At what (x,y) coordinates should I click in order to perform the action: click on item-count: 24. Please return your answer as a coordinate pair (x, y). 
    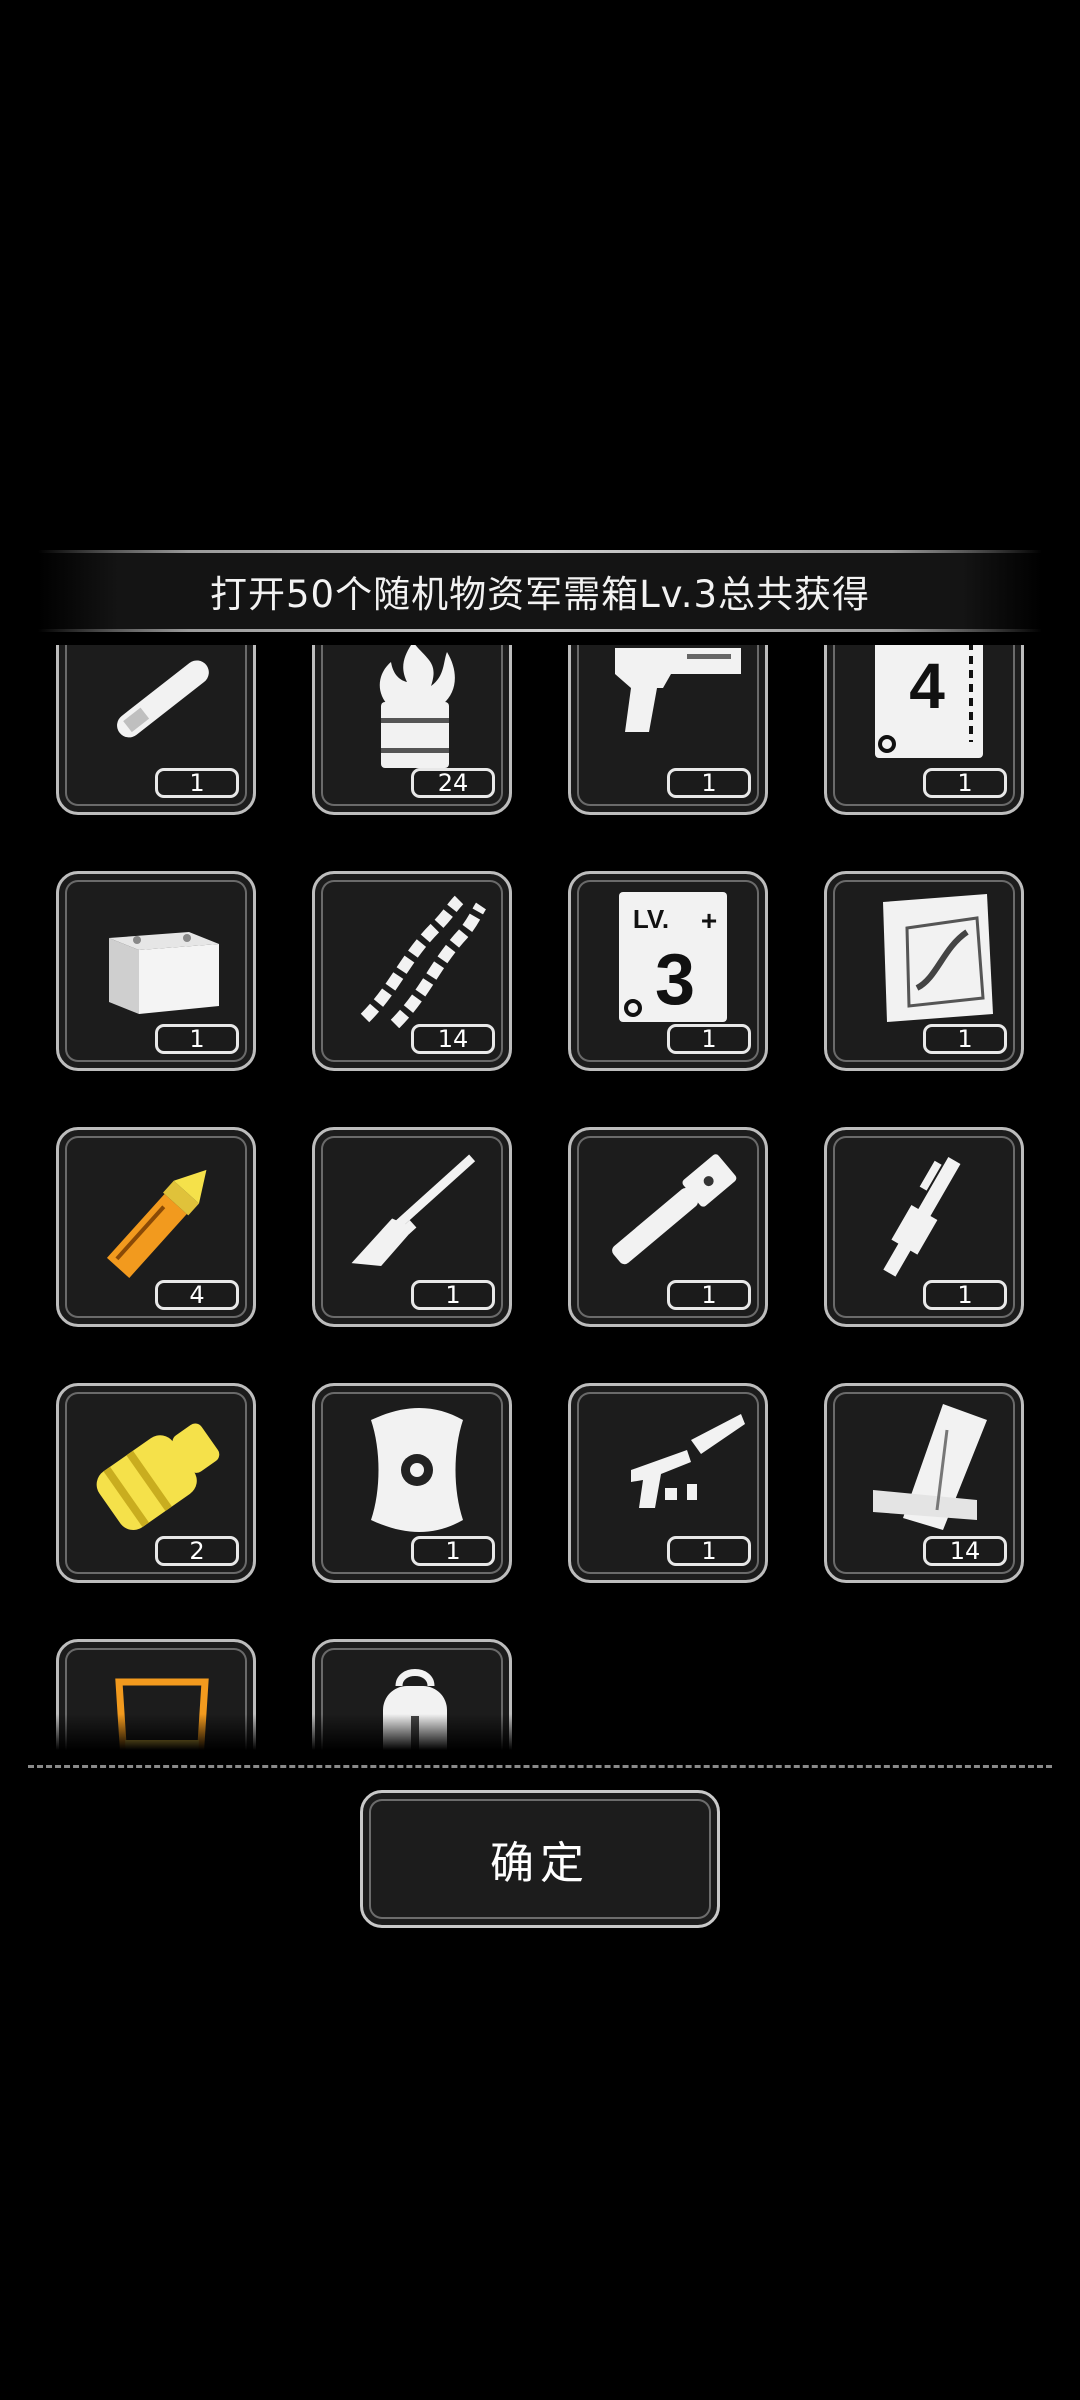
    Looking at the image, I should click on (453, 783).